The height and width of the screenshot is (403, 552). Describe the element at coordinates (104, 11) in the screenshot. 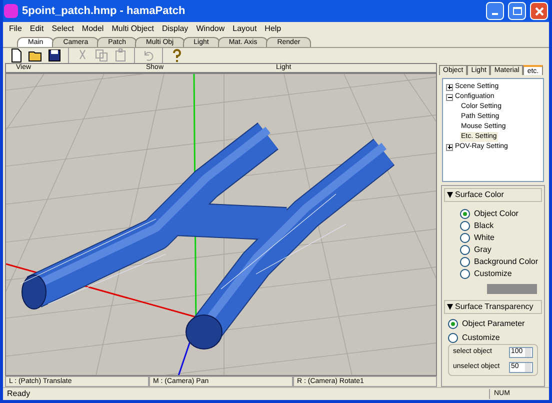

I see `window-title: 5point_patch.hmp - hamaPatch` at that location.